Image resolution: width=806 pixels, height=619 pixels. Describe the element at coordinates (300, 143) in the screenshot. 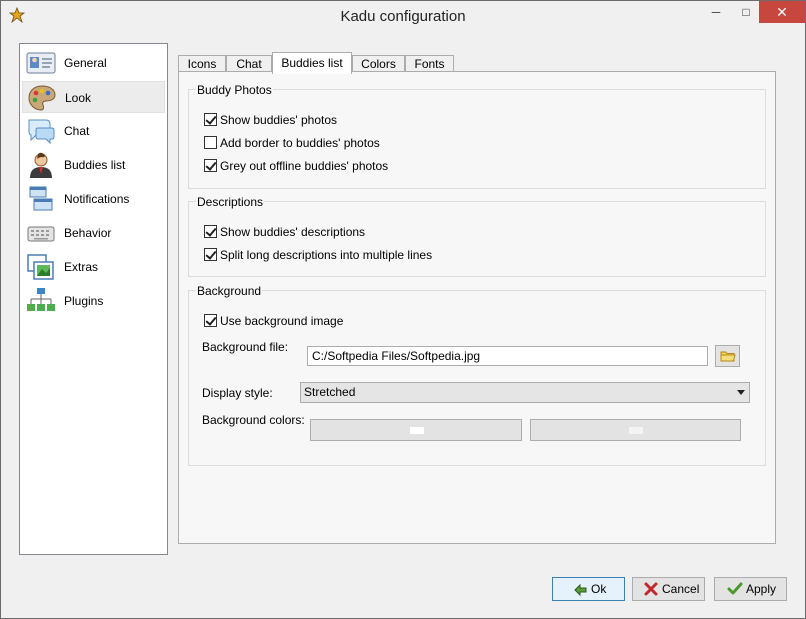

I see `checkbox-label: Add border to buddies' photos` at that location.